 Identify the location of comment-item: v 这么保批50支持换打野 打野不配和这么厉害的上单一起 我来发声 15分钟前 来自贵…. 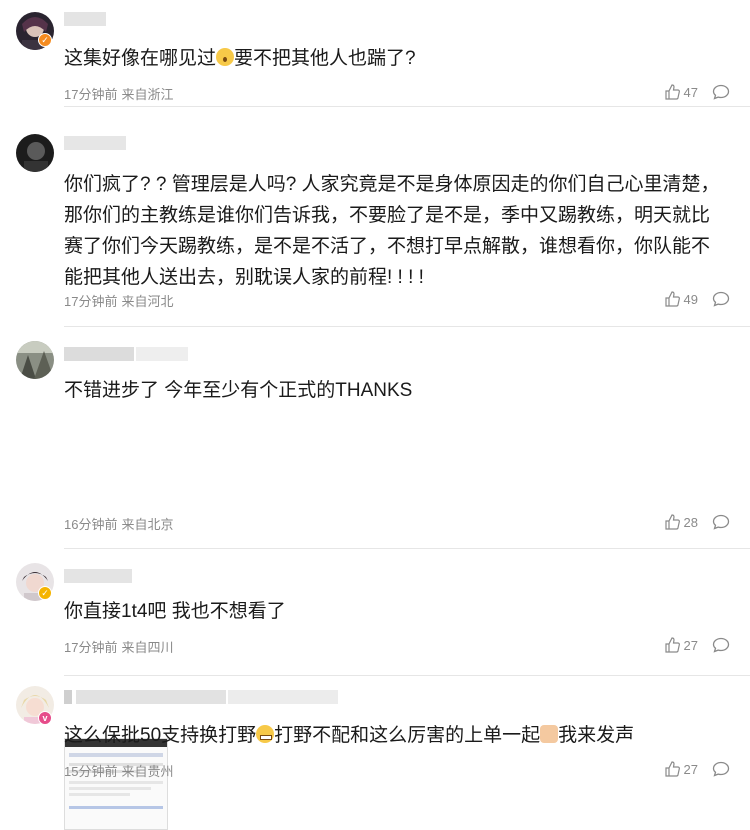
(375, 732).